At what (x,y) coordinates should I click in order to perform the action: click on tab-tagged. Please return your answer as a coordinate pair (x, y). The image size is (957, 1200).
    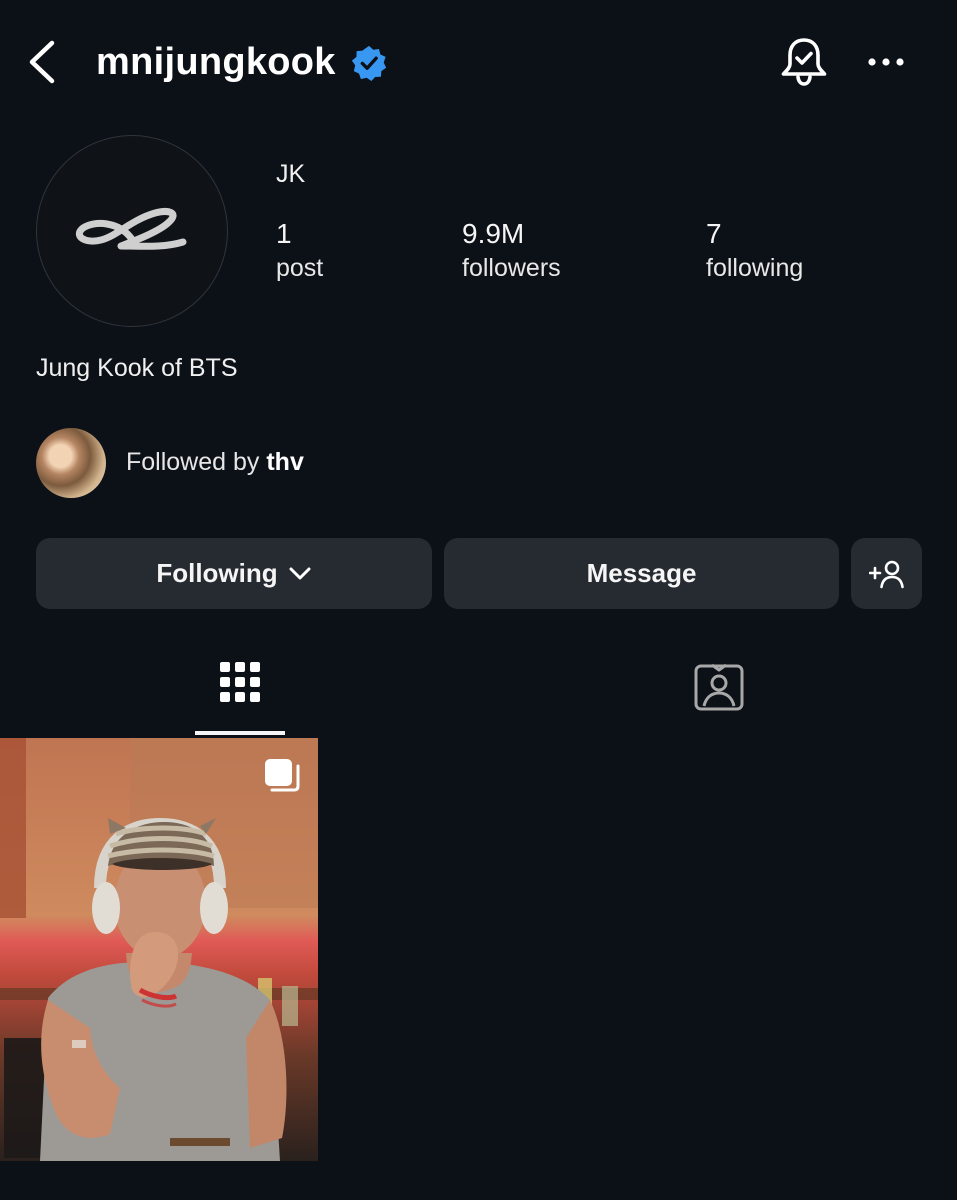
    Looking at the image, I should click on (719, 690).